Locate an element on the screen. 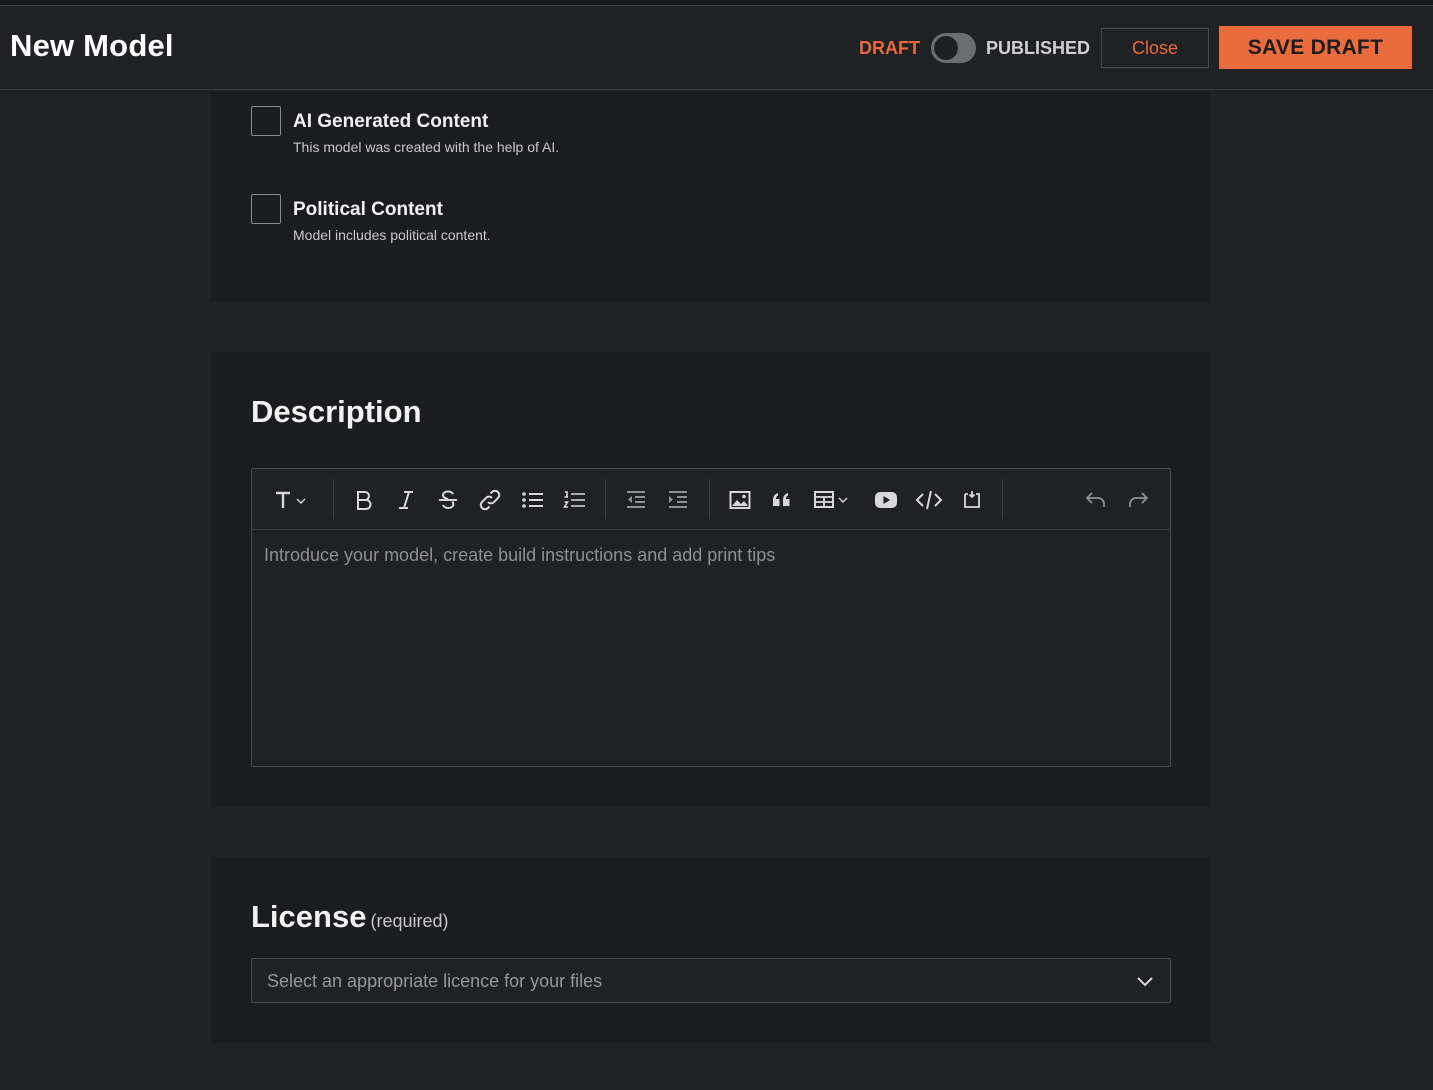 The width and height of the screenshot is (1433, 1090). editor-toolbar is located at coordinates (711, 499).